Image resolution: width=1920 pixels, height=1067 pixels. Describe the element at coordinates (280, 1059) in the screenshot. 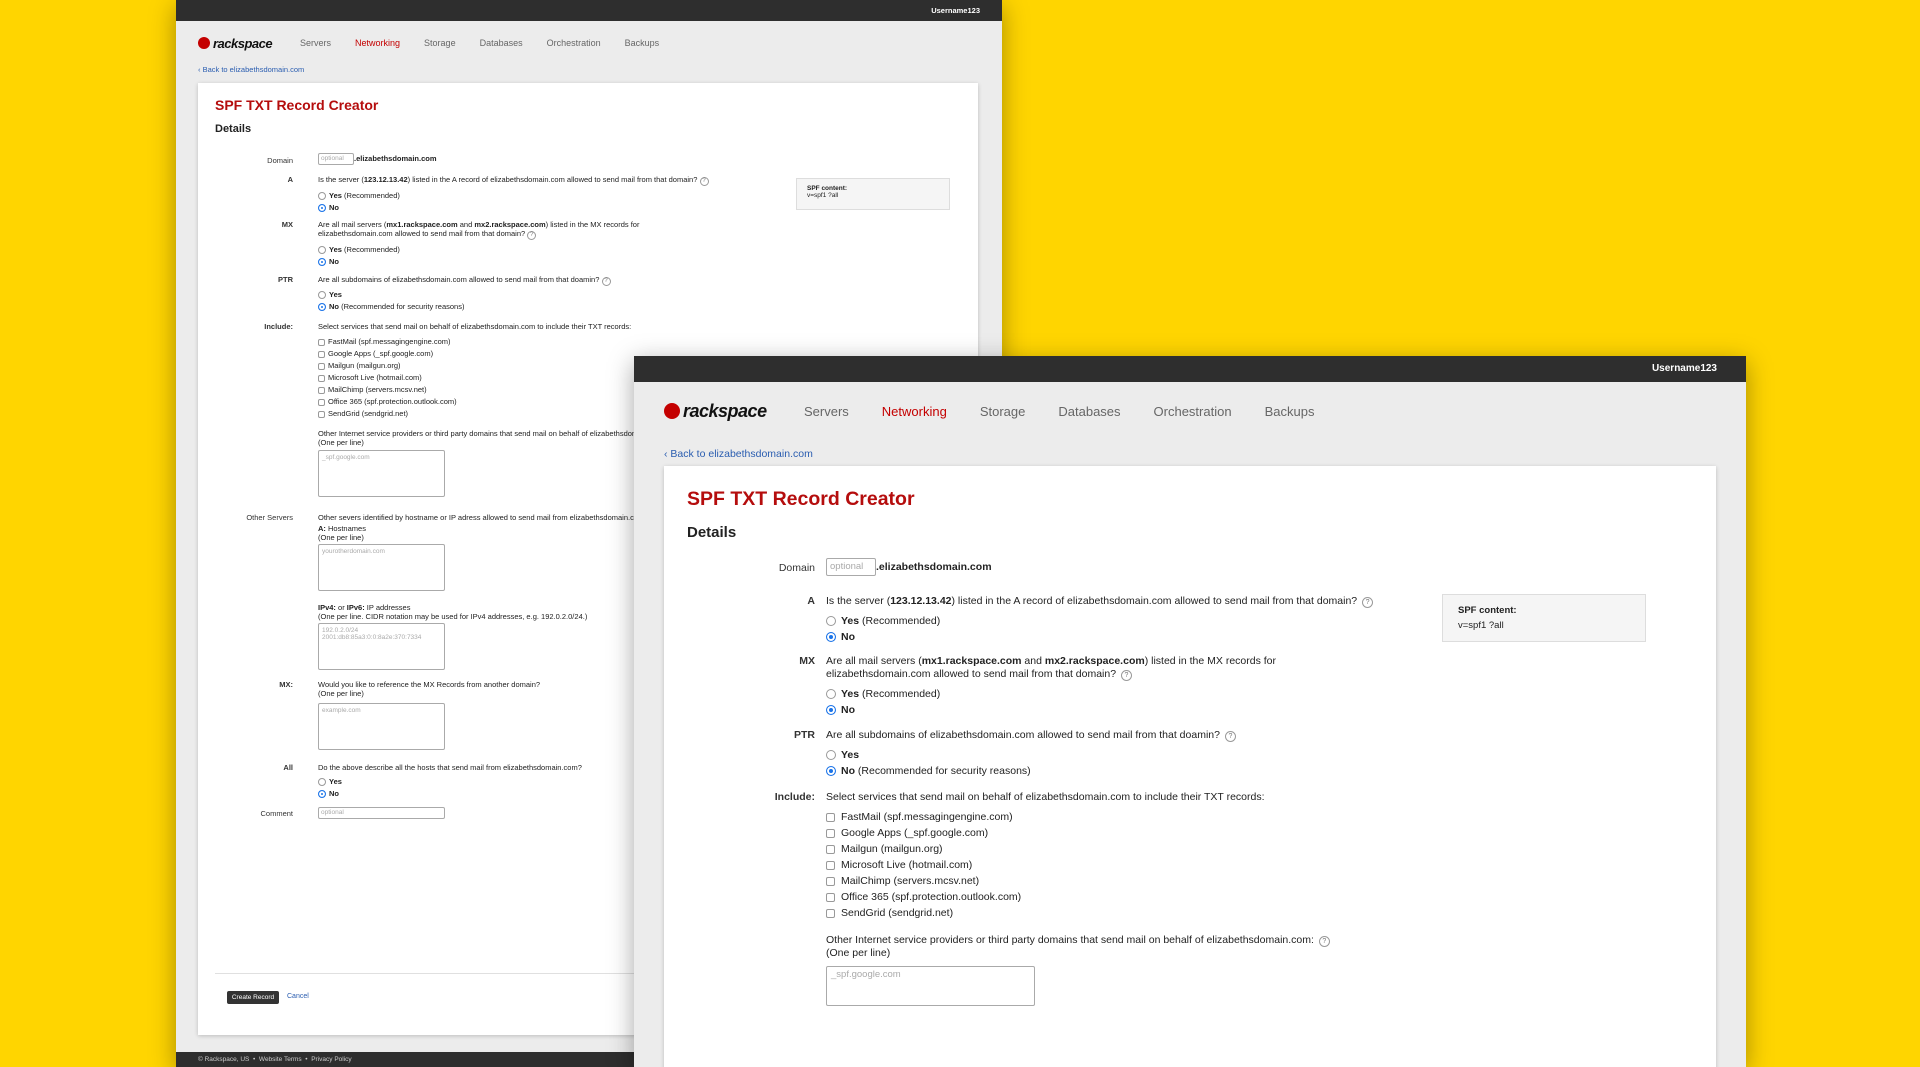

I see `footer-terms-link: Website Terms` at that location.